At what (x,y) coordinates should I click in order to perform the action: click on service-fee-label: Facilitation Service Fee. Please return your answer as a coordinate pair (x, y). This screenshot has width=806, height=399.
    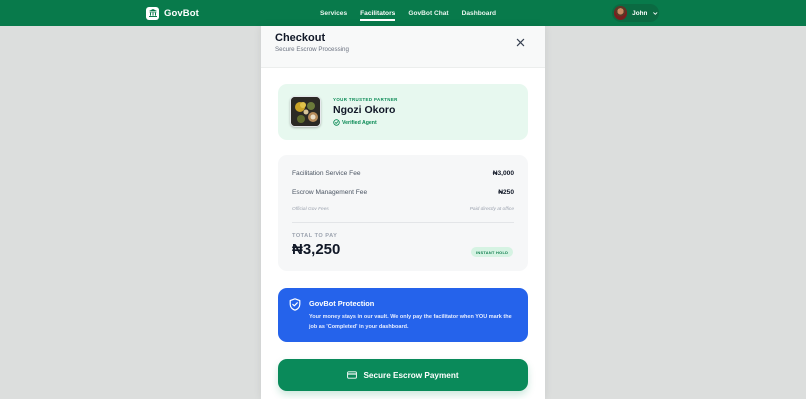
    Looking at the image, I should click on (326, 173).